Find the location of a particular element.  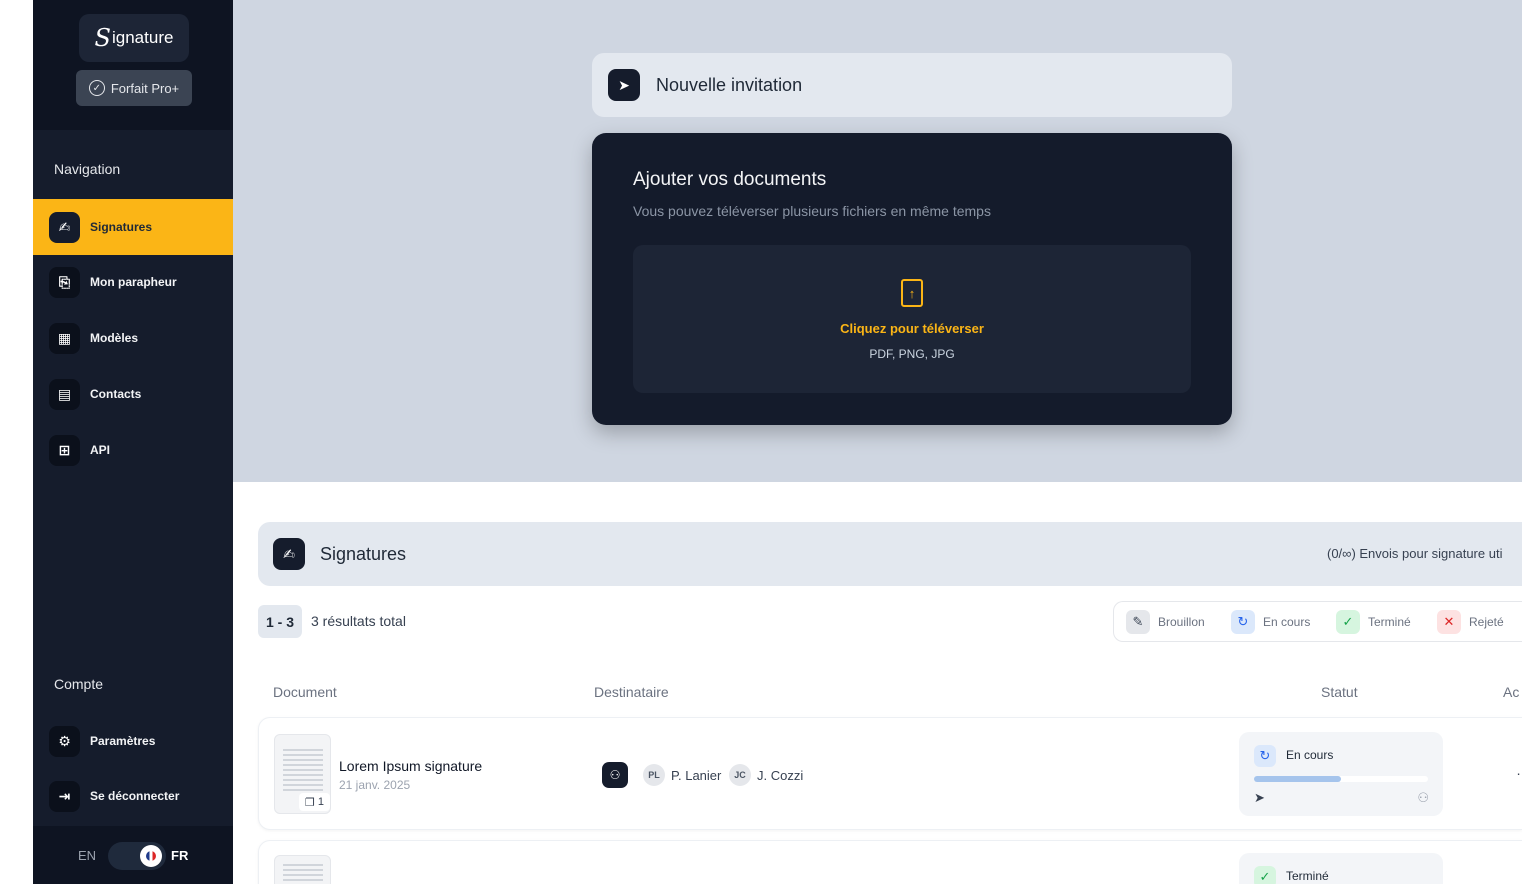

upload-dropzone: ↑ Cliquez pour téléverser PDF, PNG, JPG is located at coordinates (912, 319).